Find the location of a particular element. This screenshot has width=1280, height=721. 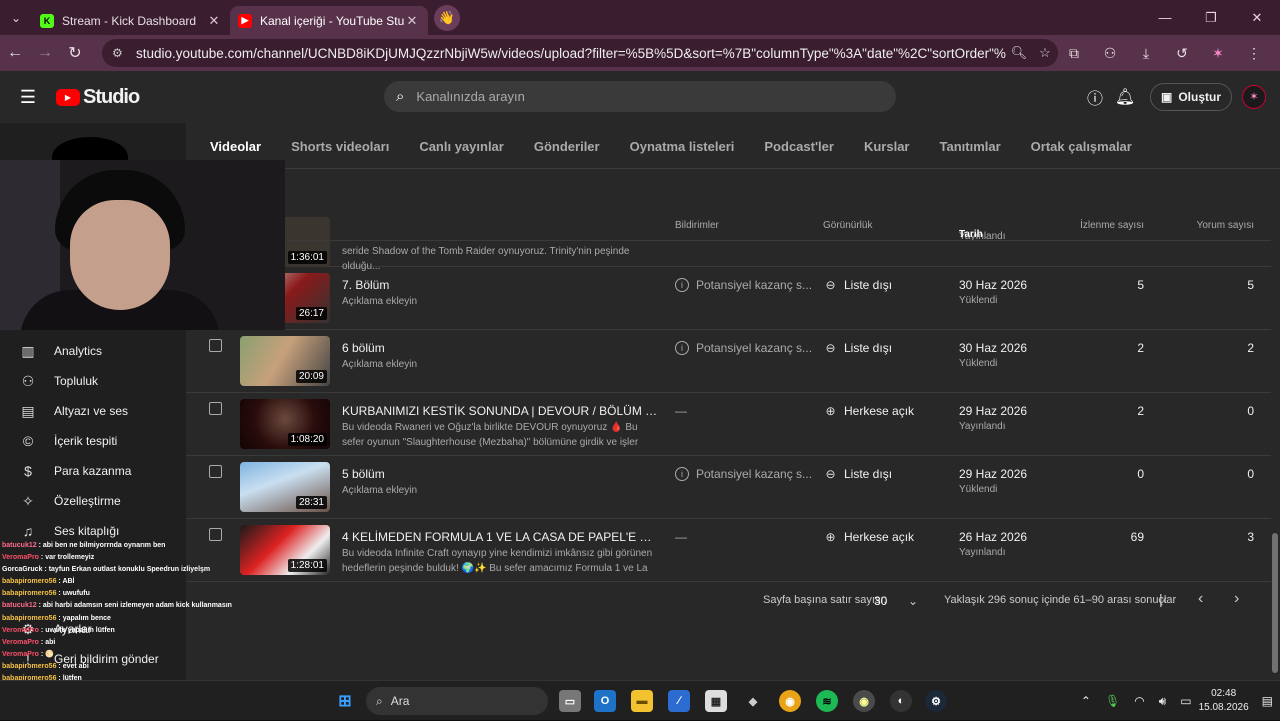

studio-logo: ▶ Studio is located at coordinates (98, 97).